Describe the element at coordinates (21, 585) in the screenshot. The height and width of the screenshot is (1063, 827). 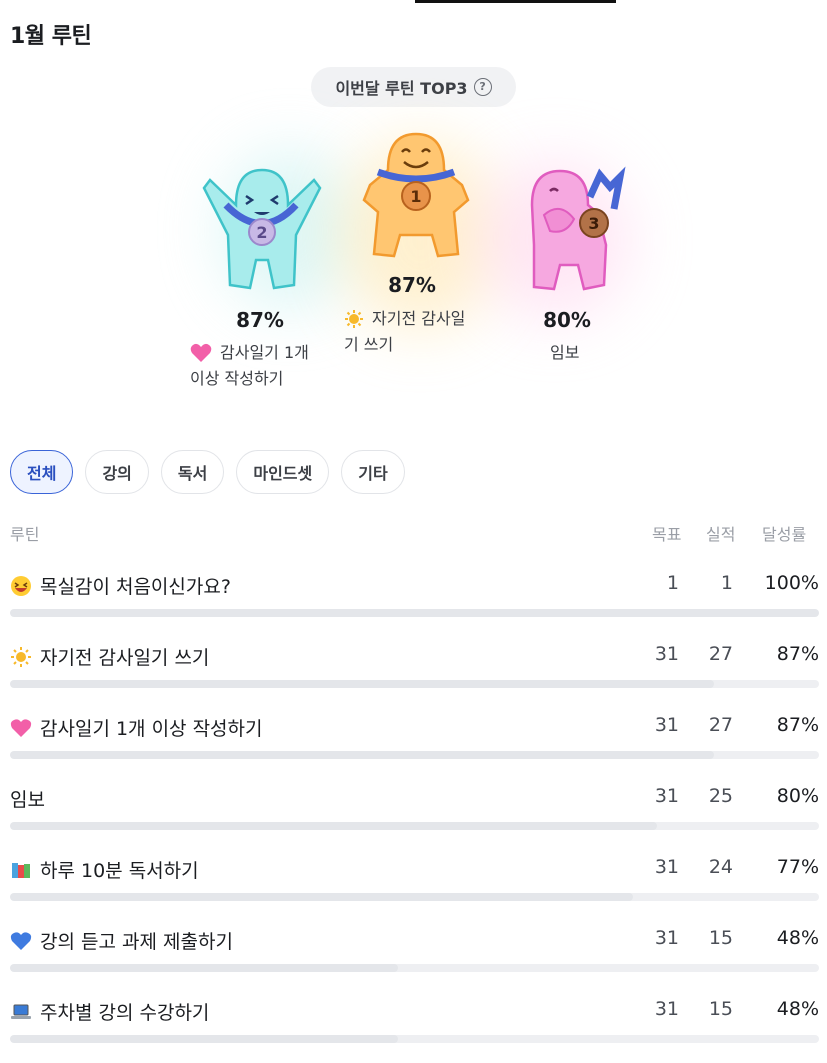
I see `laughing-face-icon` at that location.